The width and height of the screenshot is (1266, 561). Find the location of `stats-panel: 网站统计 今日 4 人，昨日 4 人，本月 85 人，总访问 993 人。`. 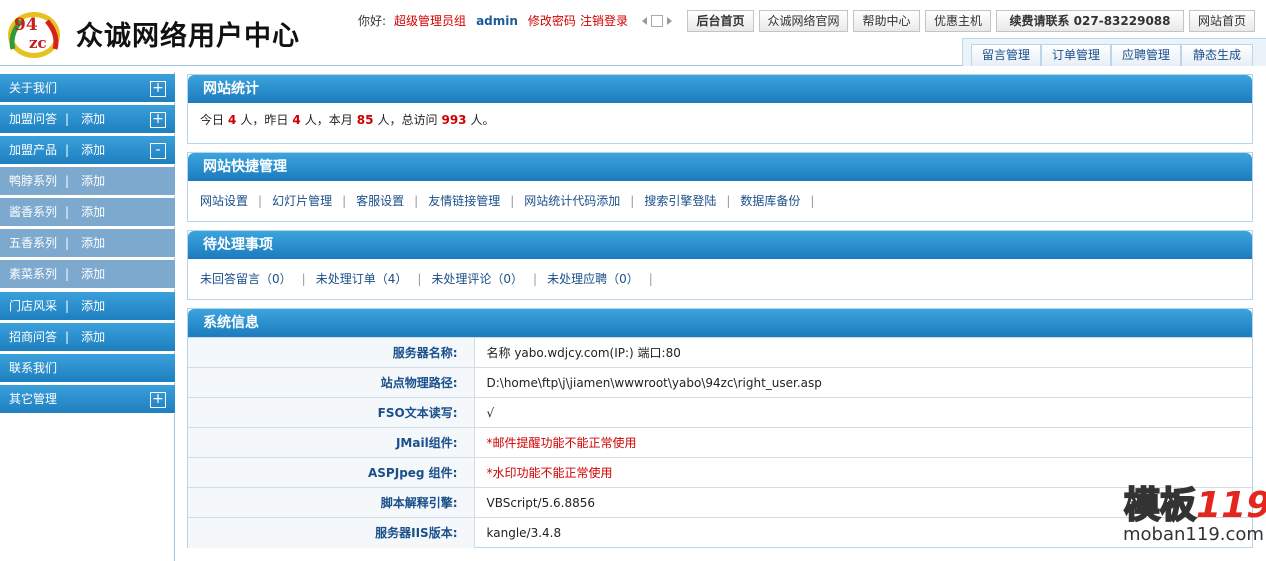

stats-panel: 网站统计 今日 4 人，昨日 4 人，本月 85 人，总访问 993 人。 is located at coordinates (720, 109).